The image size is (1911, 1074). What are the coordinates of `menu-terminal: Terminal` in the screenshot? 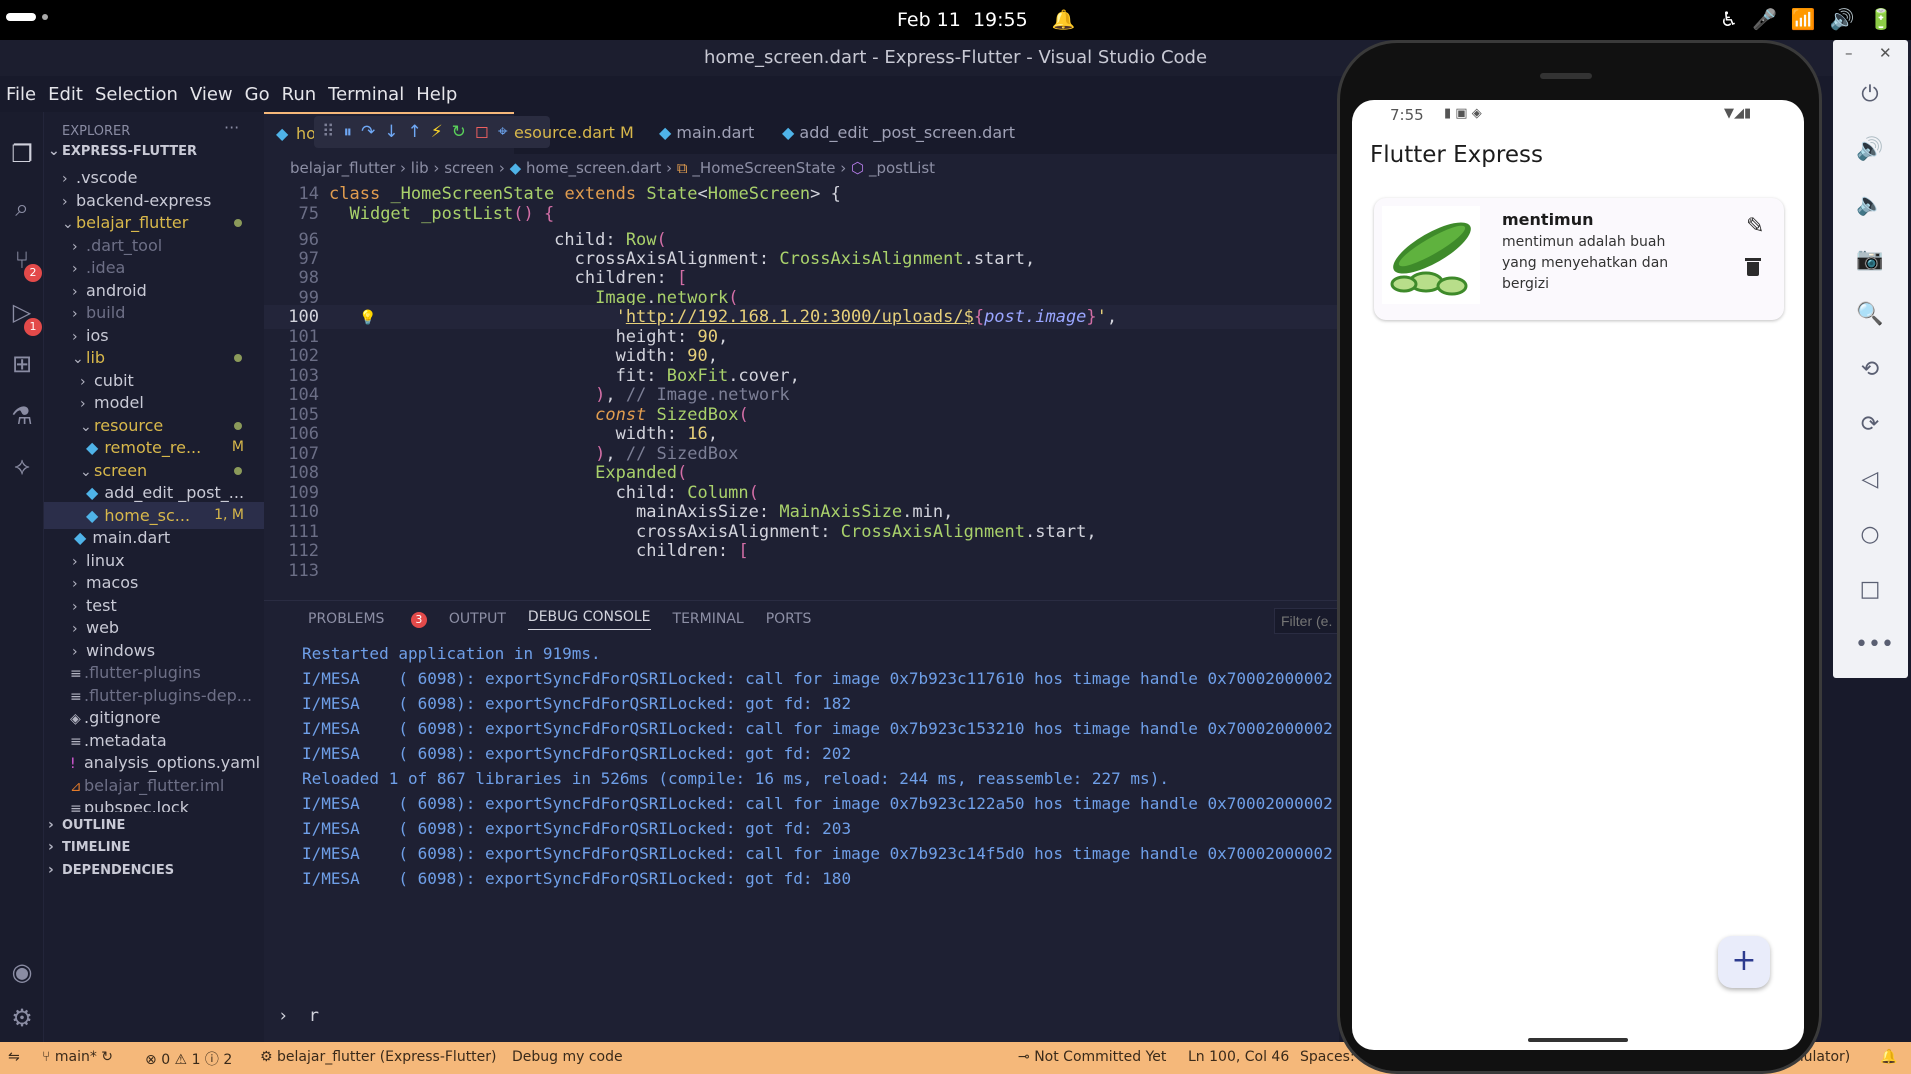 It's located at (366, 94).